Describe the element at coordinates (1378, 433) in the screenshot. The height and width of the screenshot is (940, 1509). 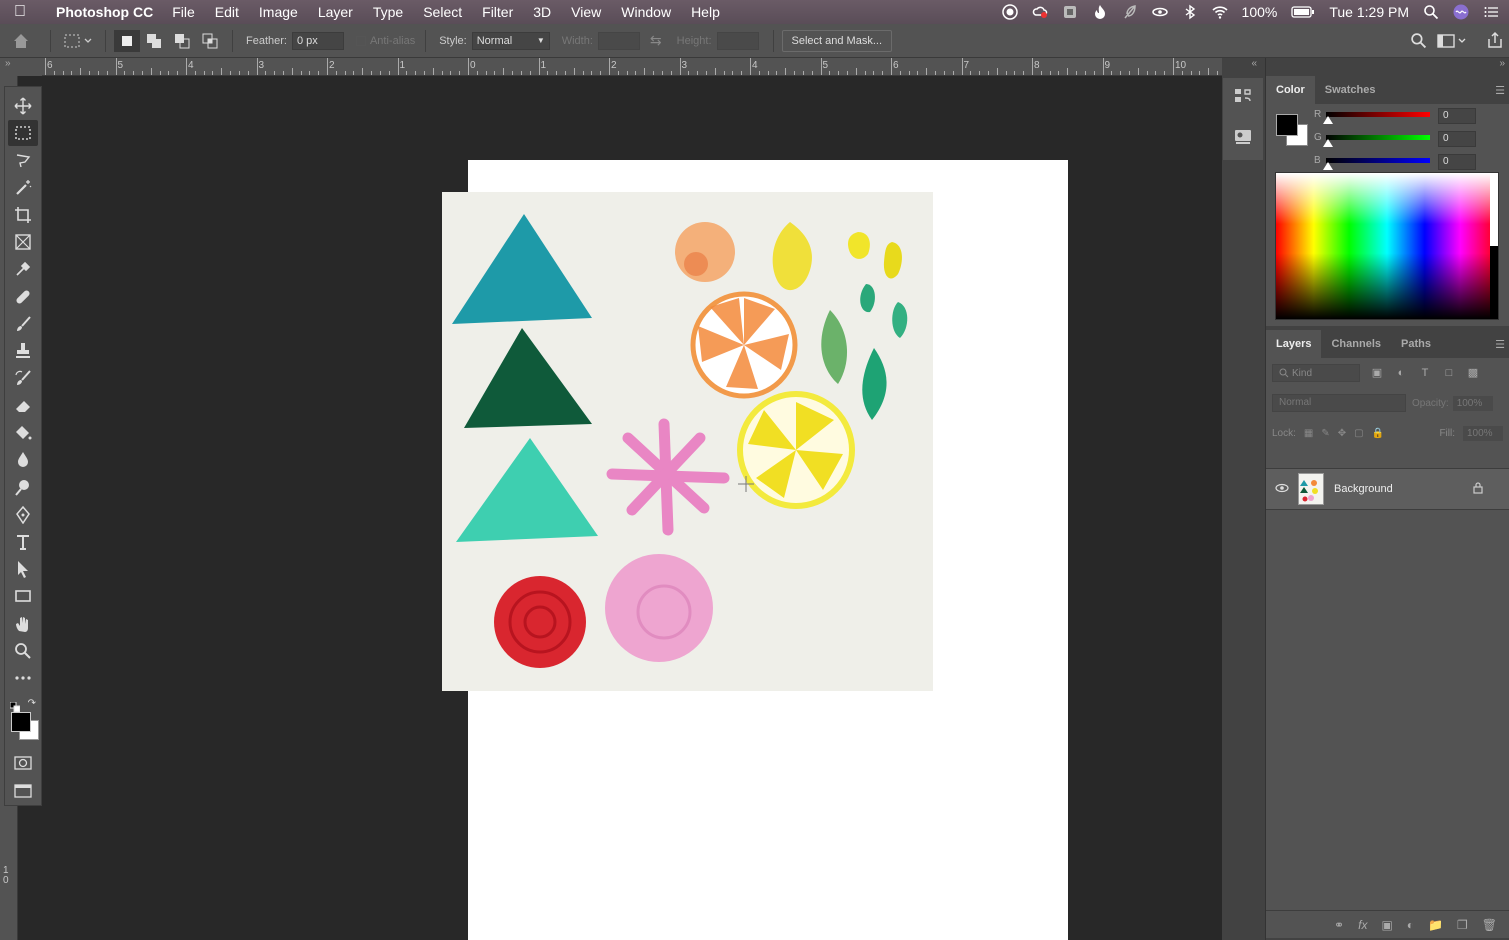
I see `lock-all-icon: 🔒` at that location.